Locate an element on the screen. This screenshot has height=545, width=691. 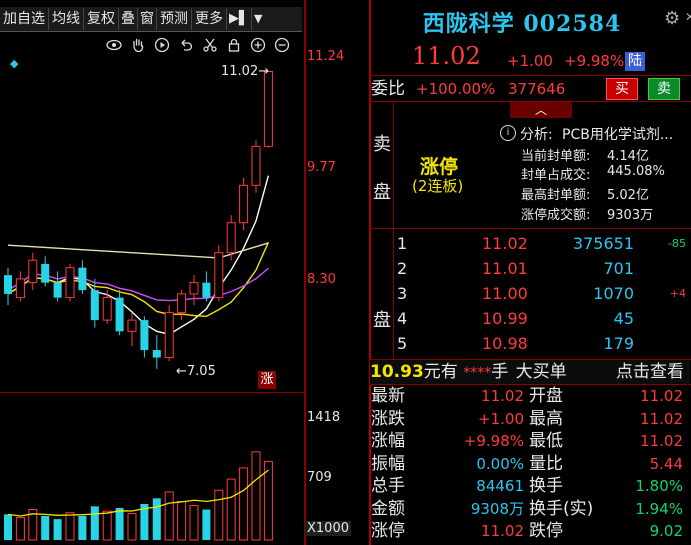
stat-label: 涨跌 is located at coordinates (388, 418).